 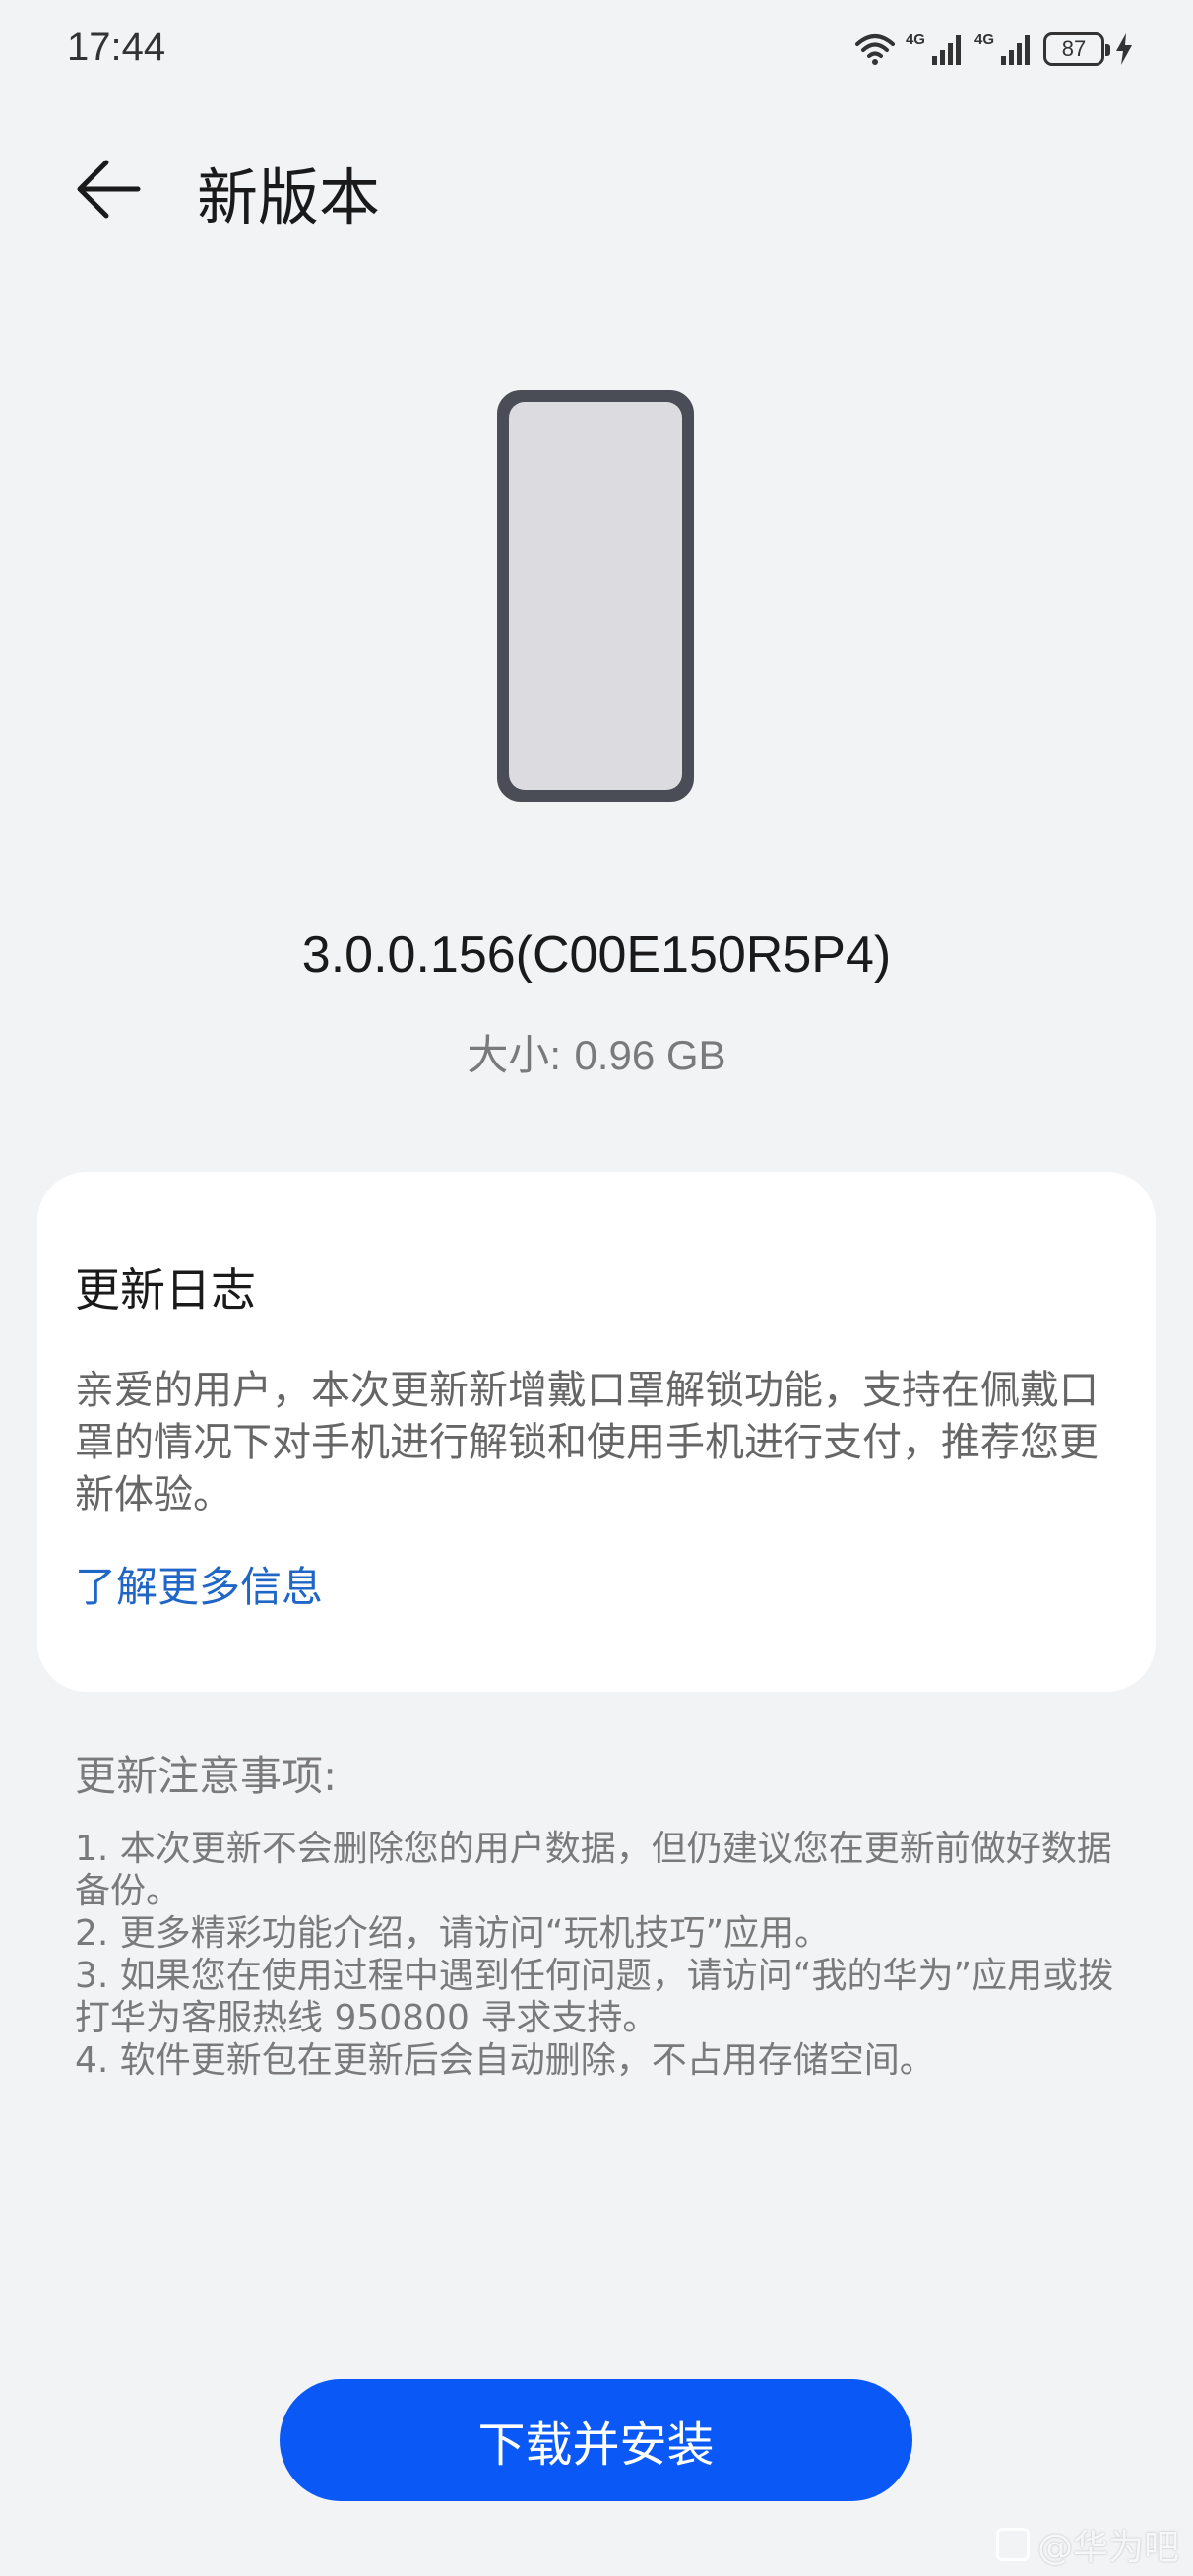 What do you see at coordinates (915, 39) in the screenshot?
I see `network-type-1: 4G` at bounding box center [915, 39].